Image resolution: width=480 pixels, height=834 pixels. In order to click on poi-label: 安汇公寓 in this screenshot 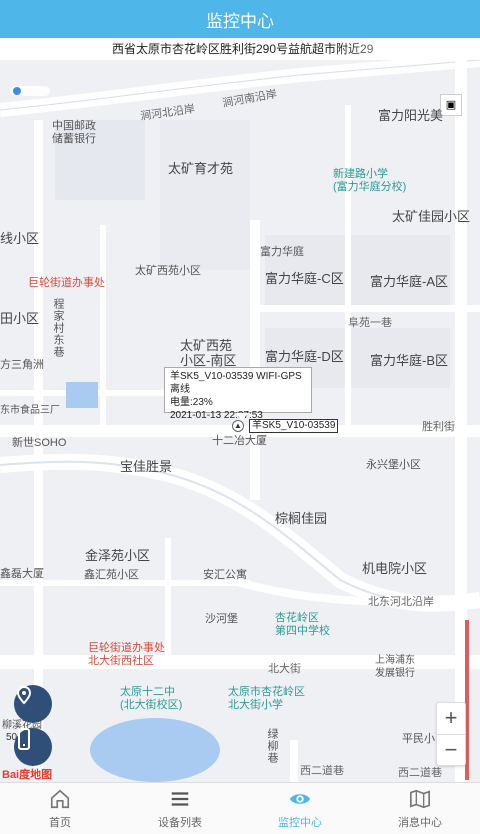, I will do `click(225, 575)`.